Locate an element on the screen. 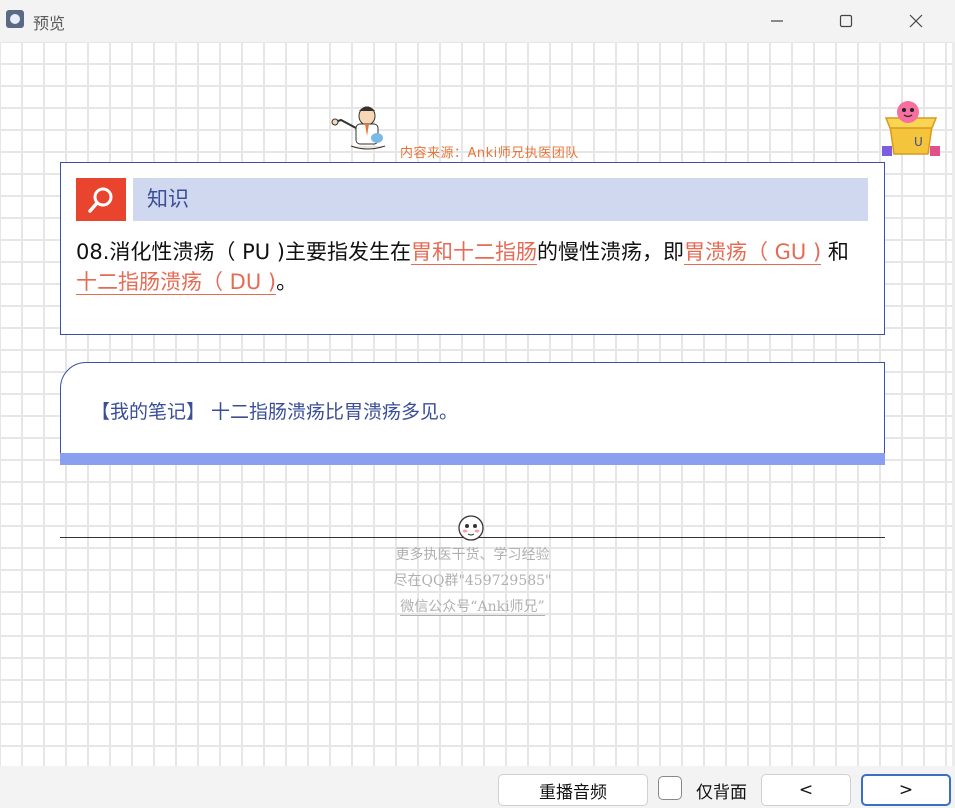 This screenshot has height=808, width=955. my-note-text: 【我的笔记】 十二指肠溃疡比胃溃疡多见。 is located at coordinates (275, 412).